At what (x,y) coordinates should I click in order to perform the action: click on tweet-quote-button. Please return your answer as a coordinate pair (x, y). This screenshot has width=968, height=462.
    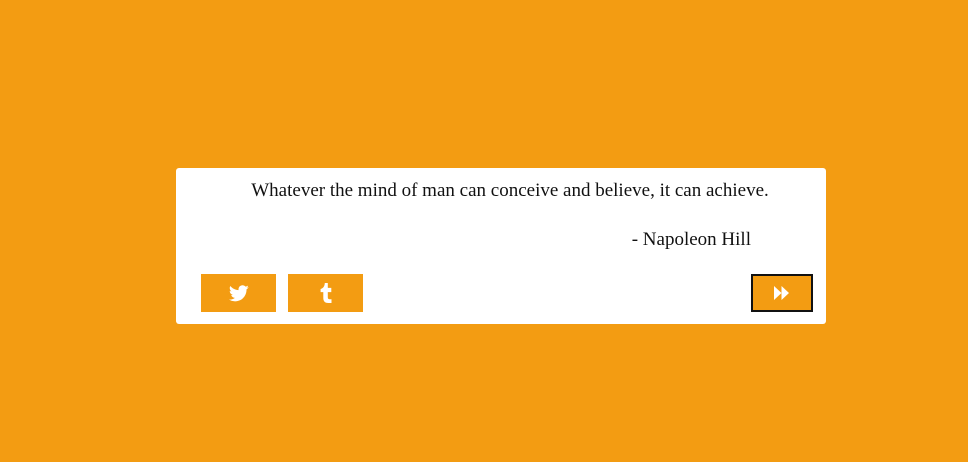
    Looking at the image, I should click on (238, 293).